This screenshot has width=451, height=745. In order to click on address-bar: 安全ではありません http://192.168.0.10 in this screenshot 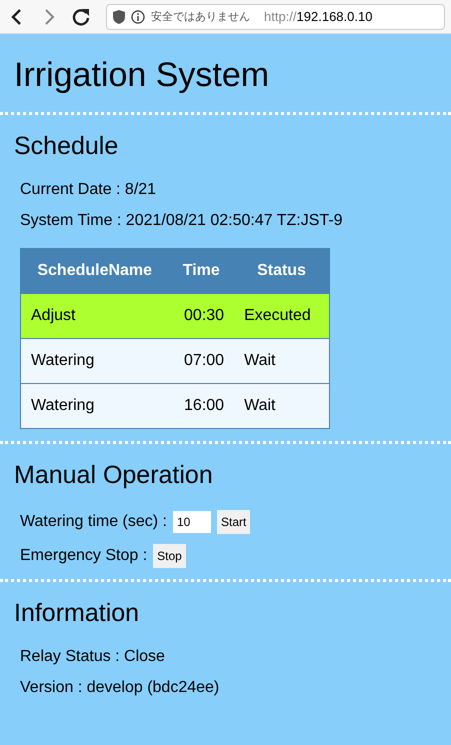, I will do `click(275, 17)`.